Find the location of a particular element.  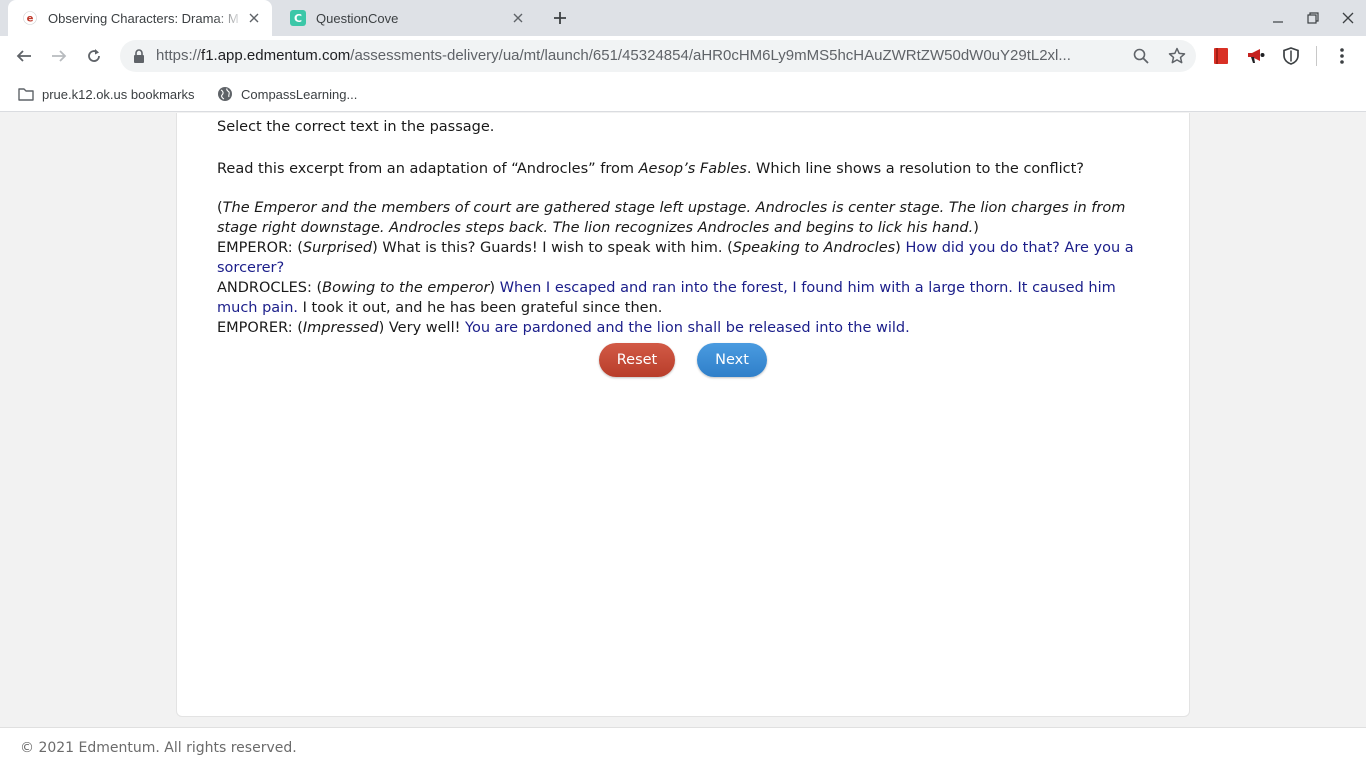

button-row: Reset Next is located at coordinates (684, 361).